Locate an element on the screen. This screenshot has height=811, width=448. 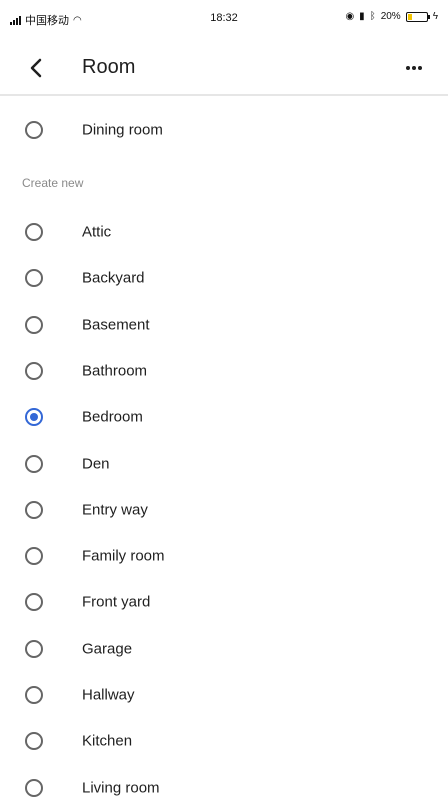
battery-percent: 20% is located at coordinates (390, 16).